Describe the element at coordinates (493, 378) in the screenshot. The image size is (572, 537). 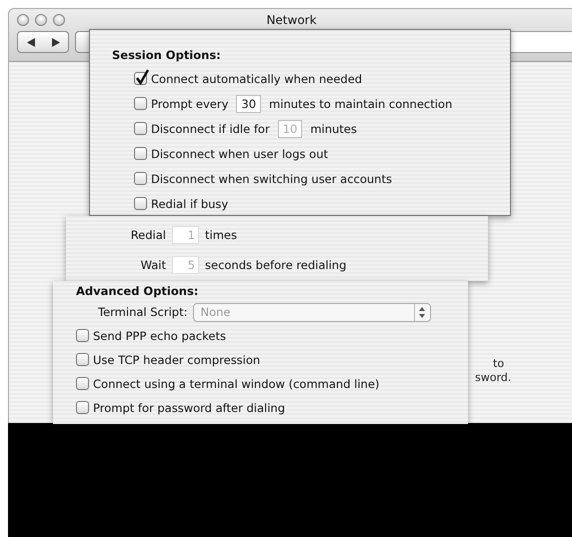
I see `background-text: sword.` at that location.